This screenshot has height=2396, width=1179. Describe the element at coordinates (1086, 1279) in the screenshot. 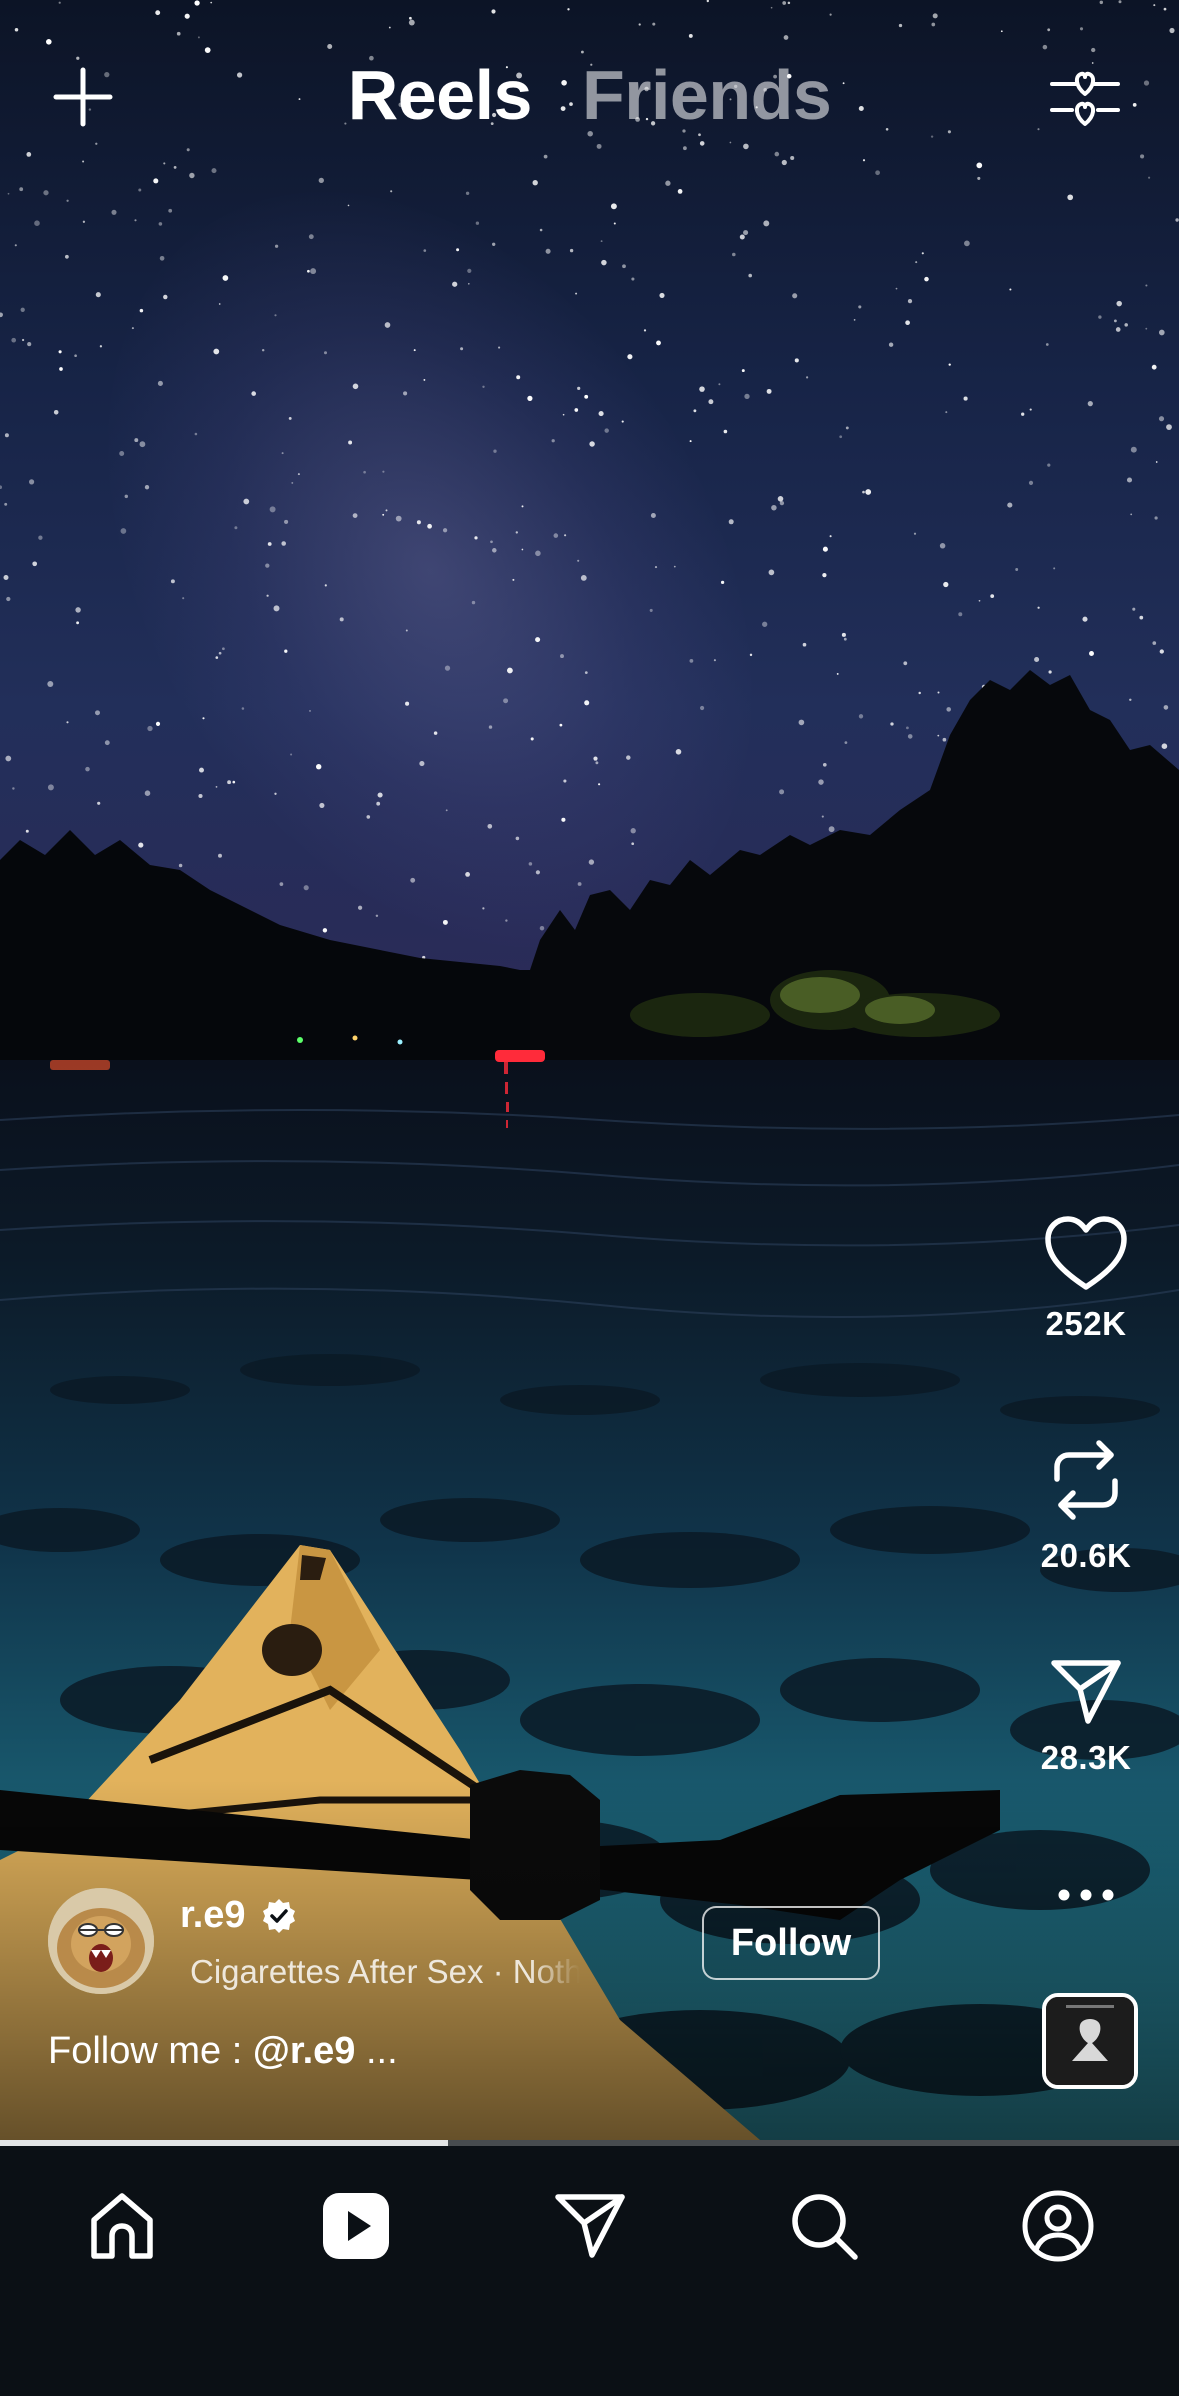

I see `like-button: 252K` at that location.